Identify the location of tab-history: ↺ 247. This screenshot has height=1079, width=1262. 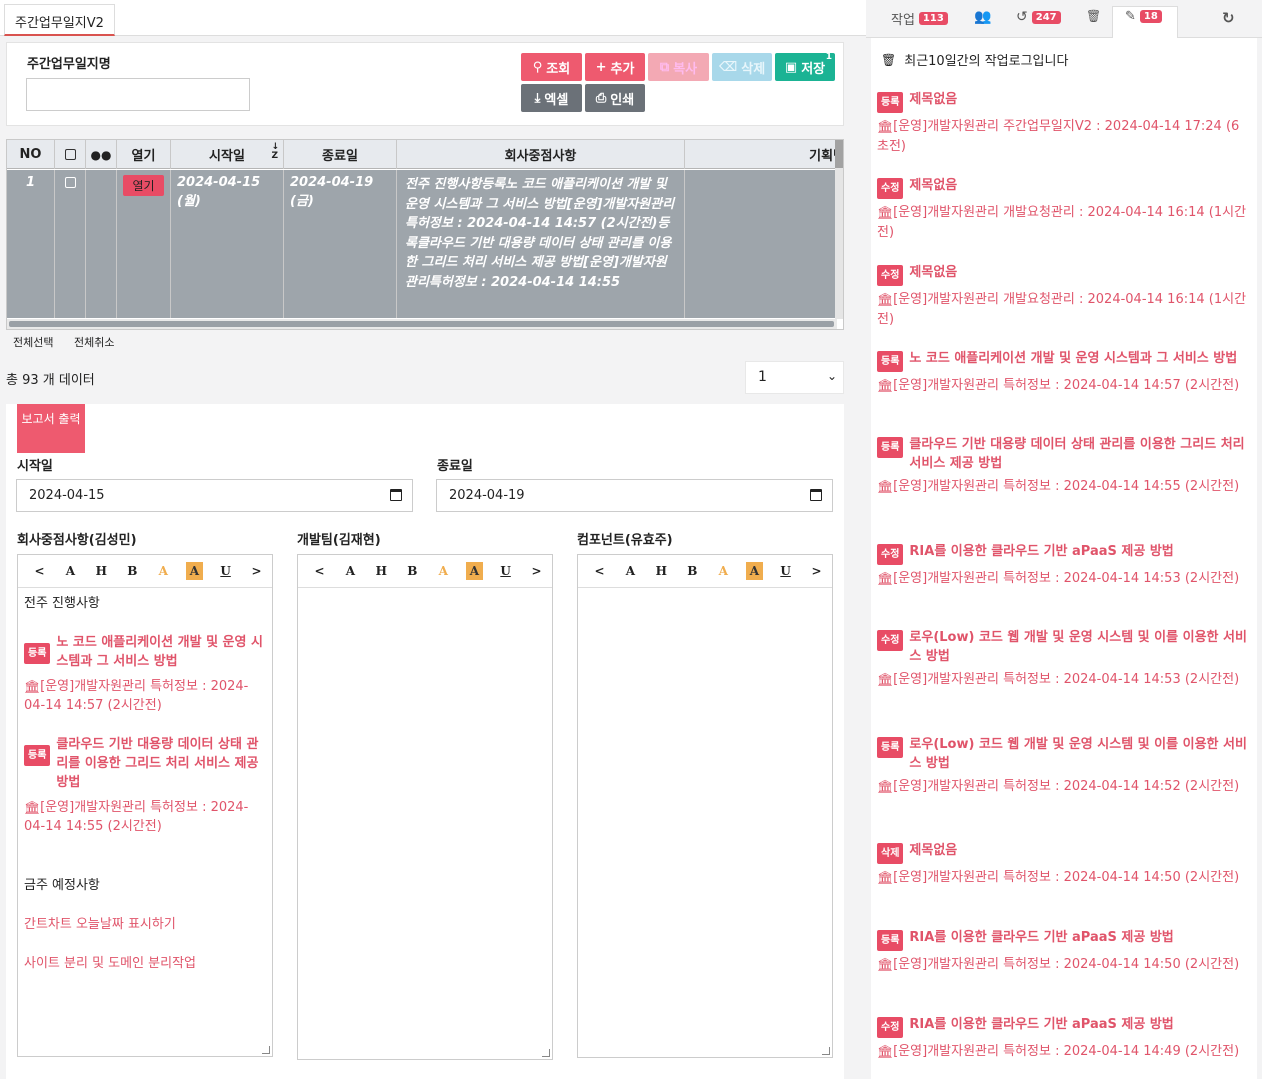
(1038, 17).